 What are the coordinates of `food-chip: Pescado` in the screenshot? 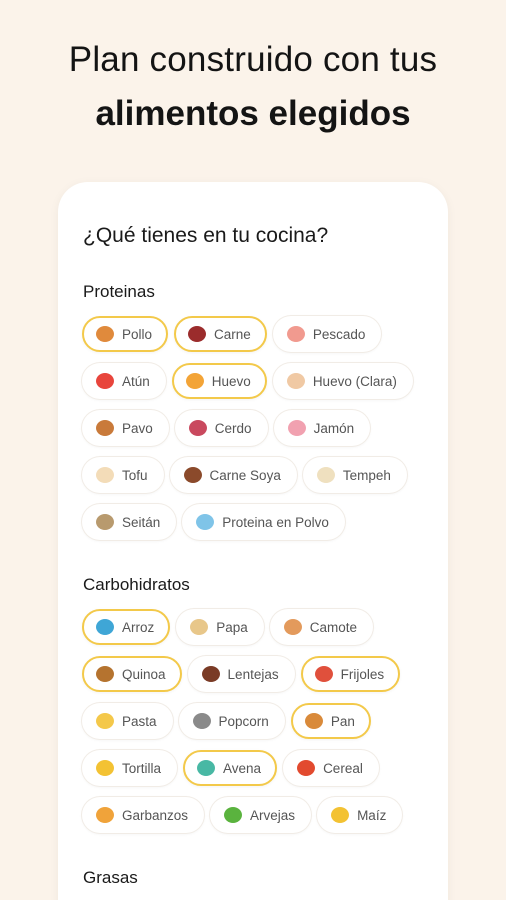 It's located at (327, 334).